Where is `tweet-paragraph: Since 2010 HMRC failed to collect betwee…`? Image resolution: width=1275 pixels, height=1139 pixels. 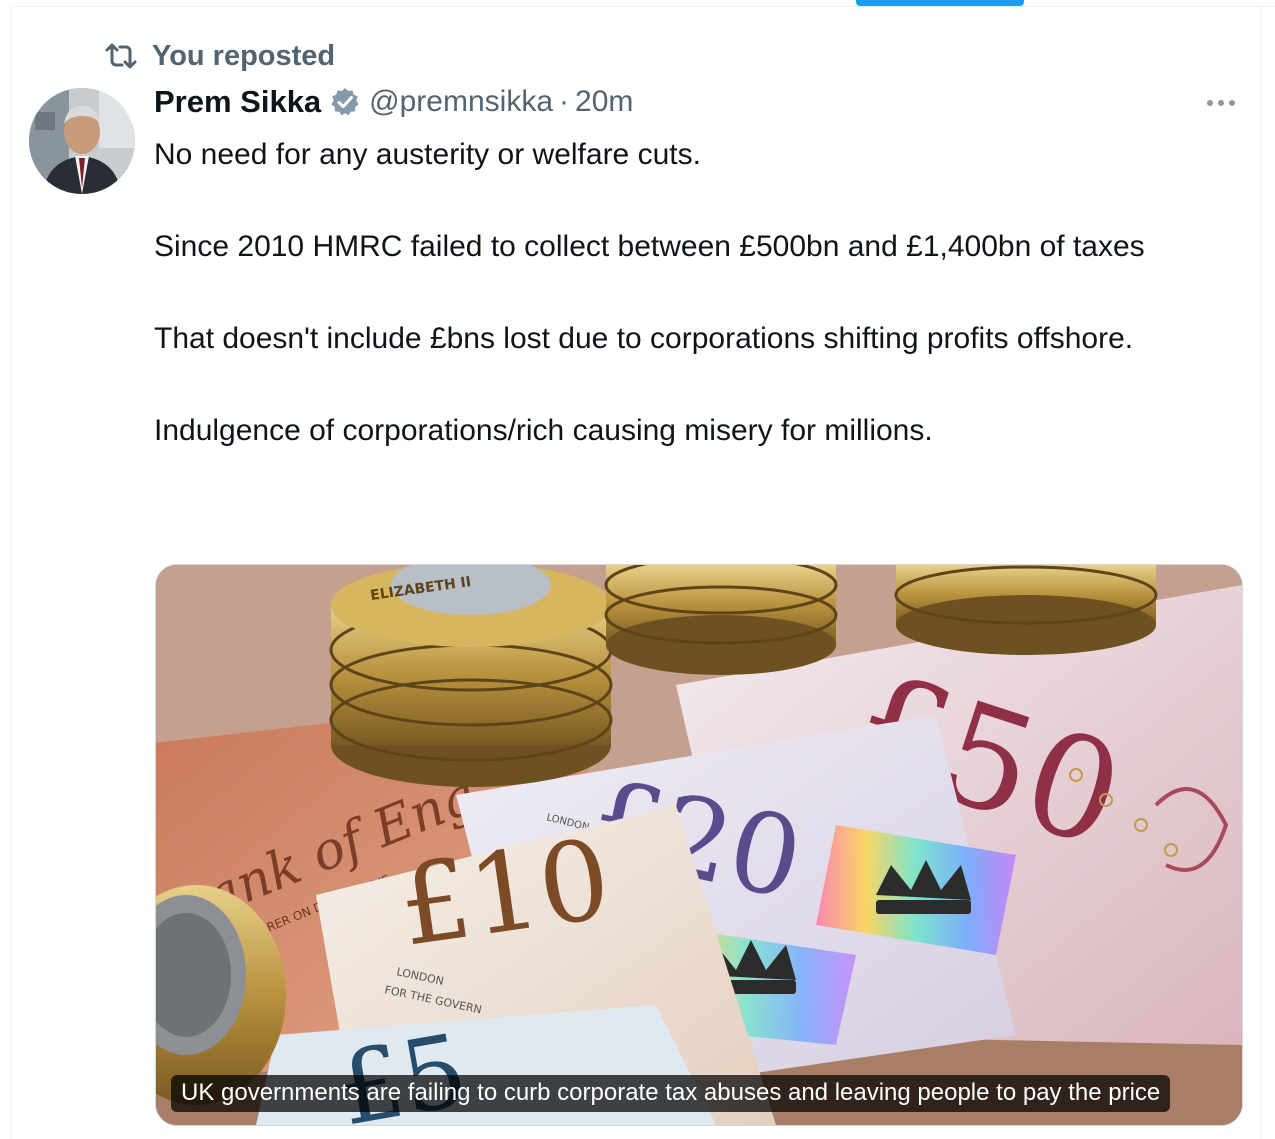 tweet-paragraph: Since 2010 HMRC failed to collect betwee… is located at coordinates (649, 246).